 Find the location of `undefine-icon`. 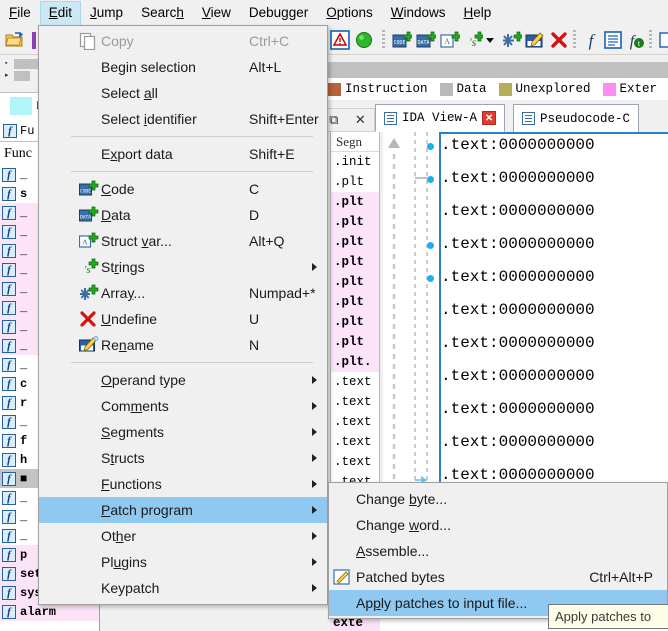

undefine-icon is located at coordinates (559, 40).